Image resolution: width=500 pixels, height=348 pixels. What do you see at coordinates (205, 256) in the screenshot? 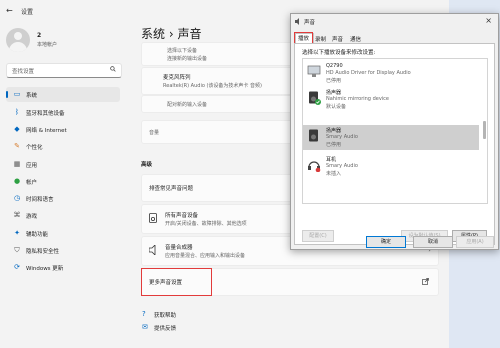
I see `mixer-subtitle: 应用音量混合、应用输入和输出设备` at bounding box center [205, 256].